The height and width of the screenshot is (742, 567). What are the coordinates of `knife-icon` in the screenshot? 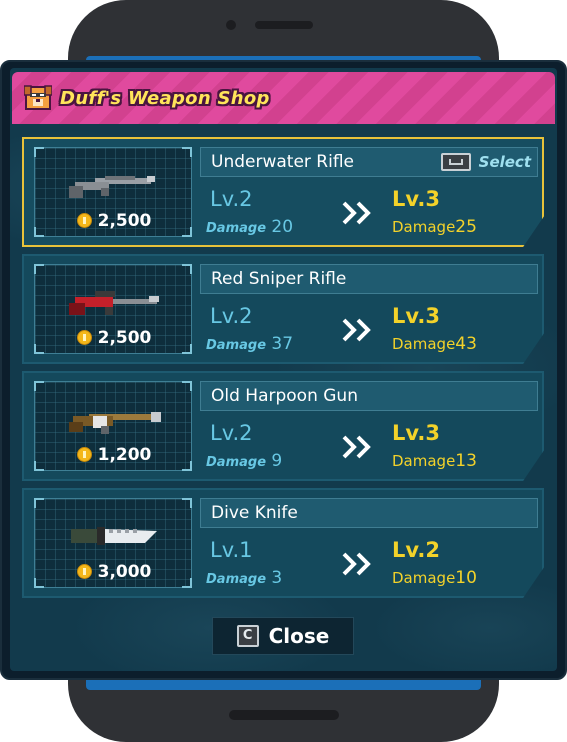 It's located at (114, 536).